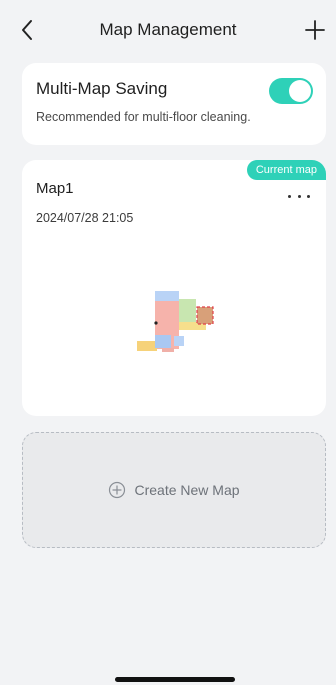  What do you see at coordinates (187, 310) in the screenshot?
I see `room-green` at bounding box center [187, 310].